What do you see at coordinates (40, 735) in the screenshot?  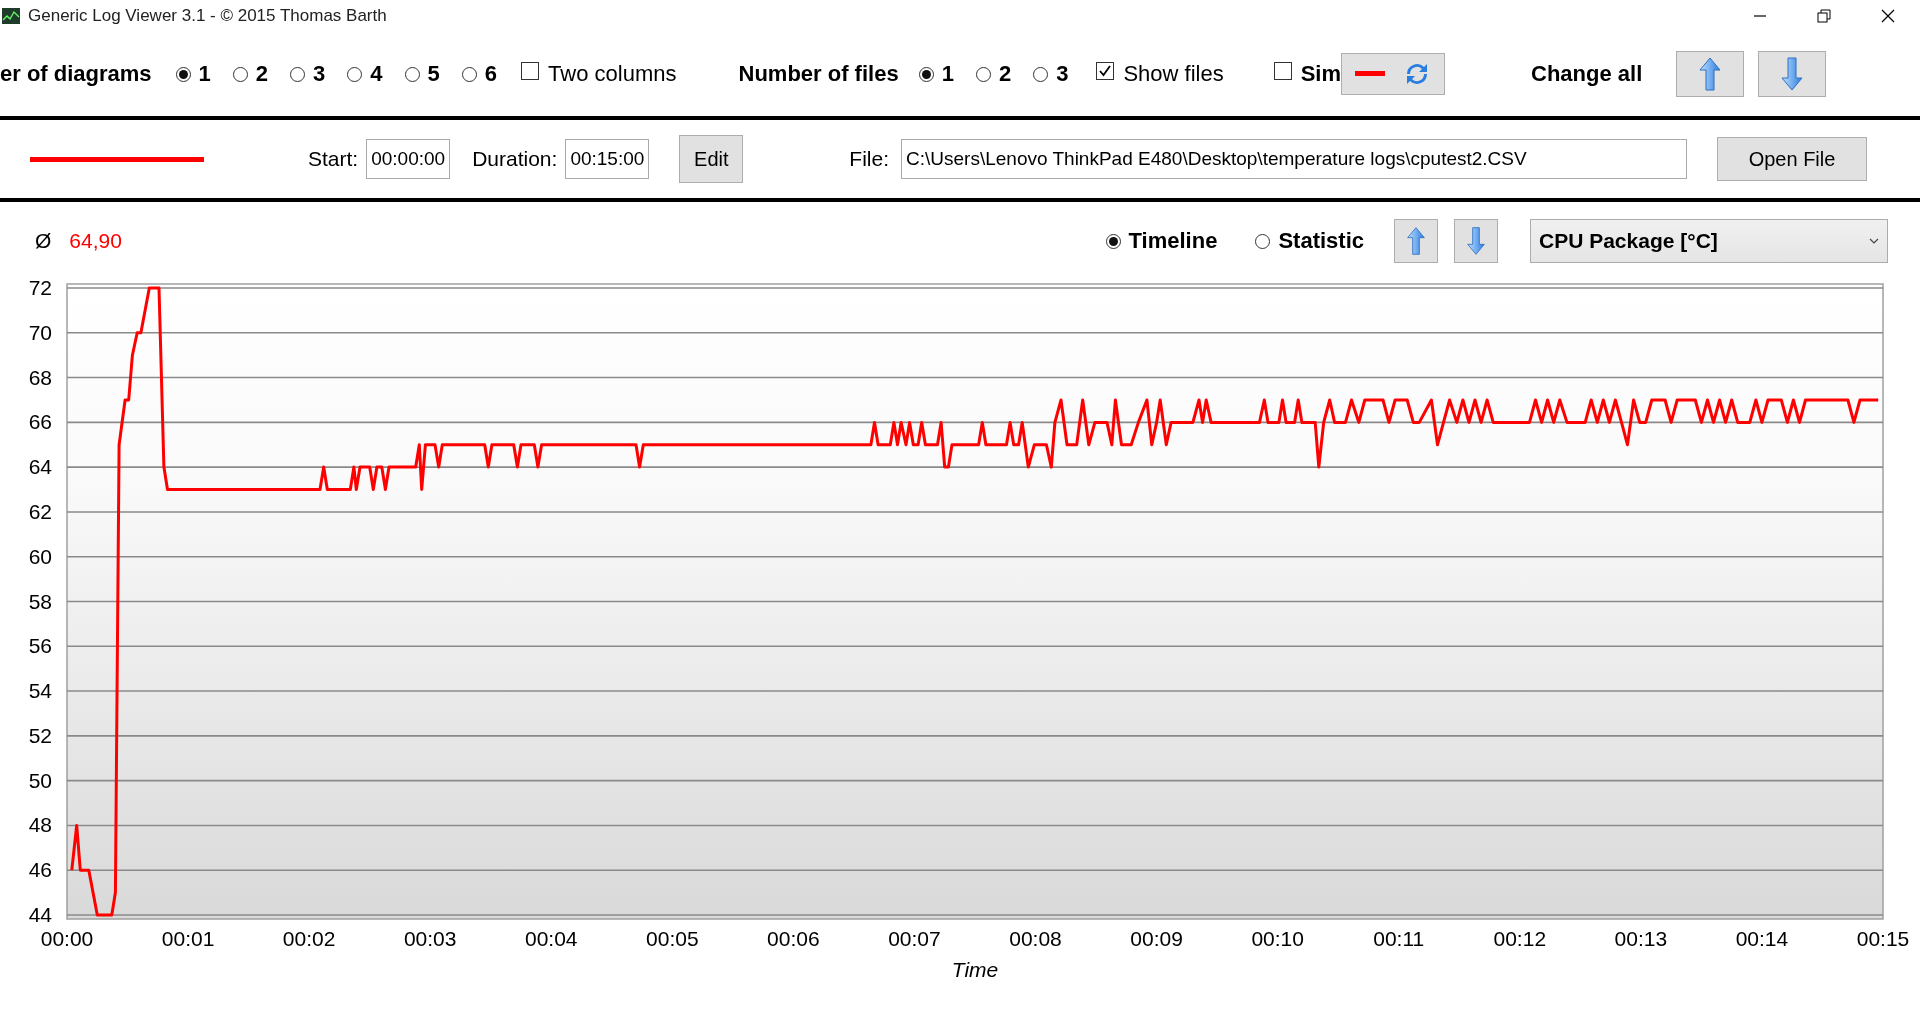 I see `y-axis-label: 52` at bounding box center [40, 735].